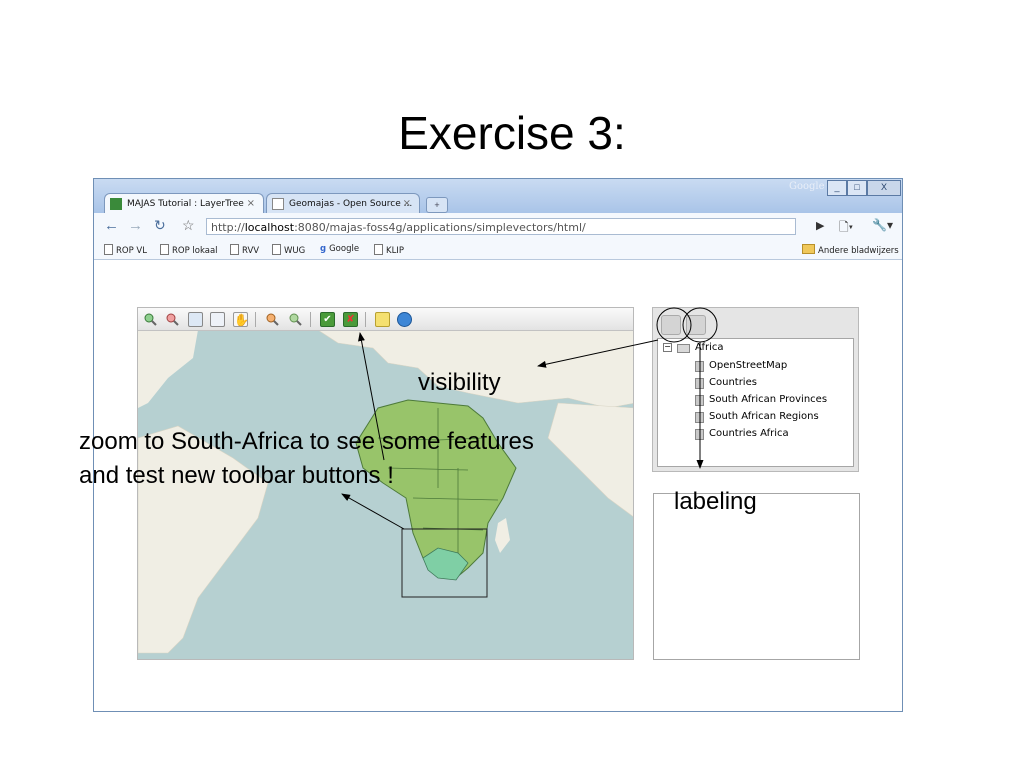 Image resolution: width=1024 pixels, height=768 pixels. What do you see at coordinates (371, 396) in the screenshot?
I see `toolbar-arrow` at bounding box center [371, 396].